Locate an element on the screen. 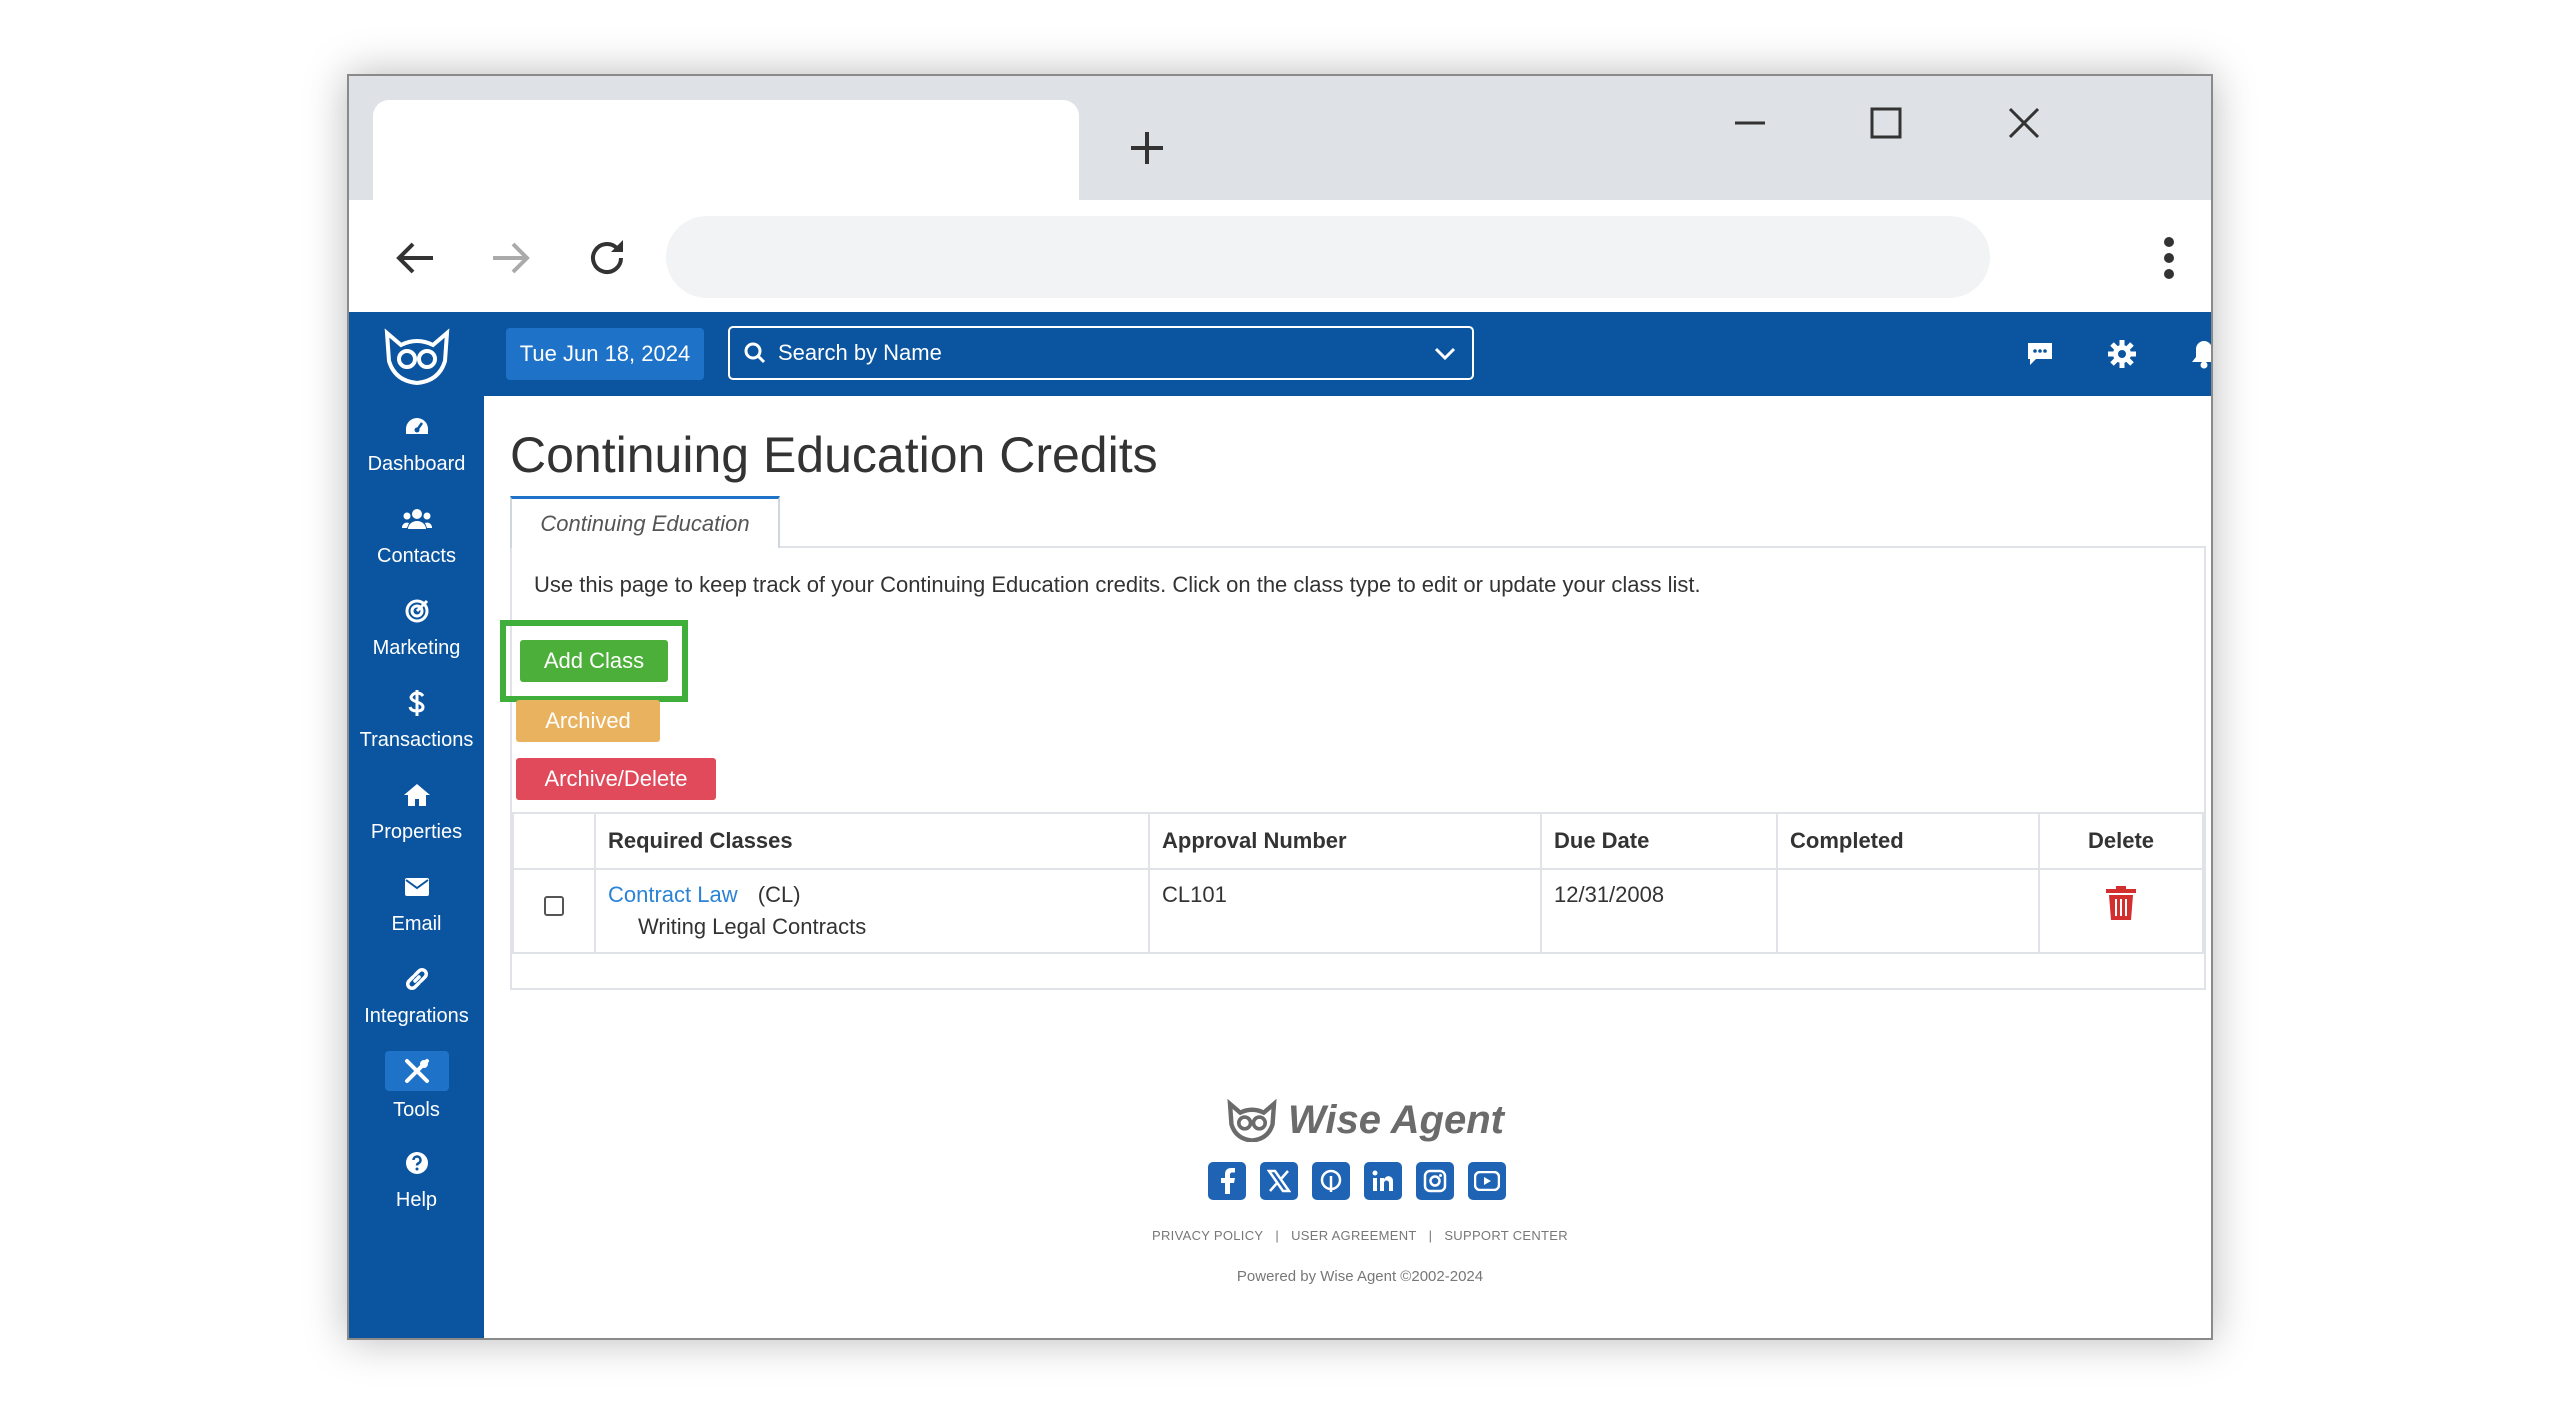  tools-icon is located at coordinates (416, 1070).